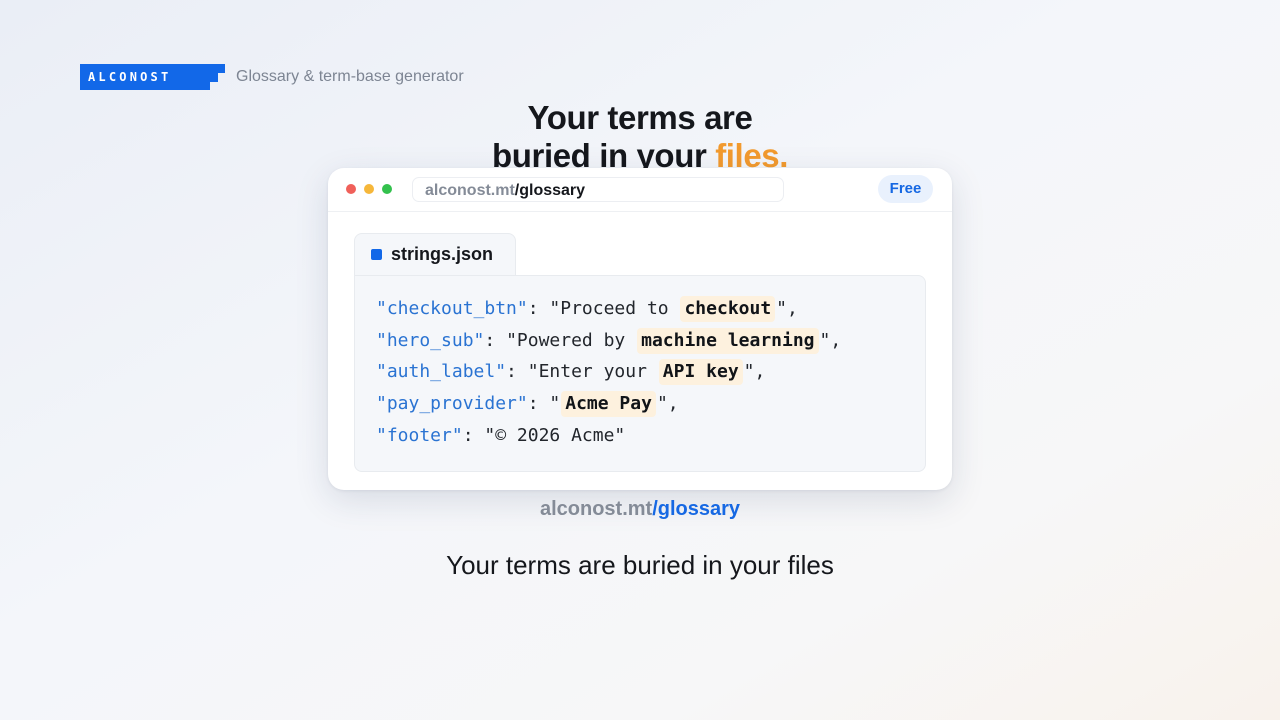  What do you see at coordinates (452, 308) in the screenshot?
I see `json-key: "checkout_btn"` at bounding box center [452, 308].